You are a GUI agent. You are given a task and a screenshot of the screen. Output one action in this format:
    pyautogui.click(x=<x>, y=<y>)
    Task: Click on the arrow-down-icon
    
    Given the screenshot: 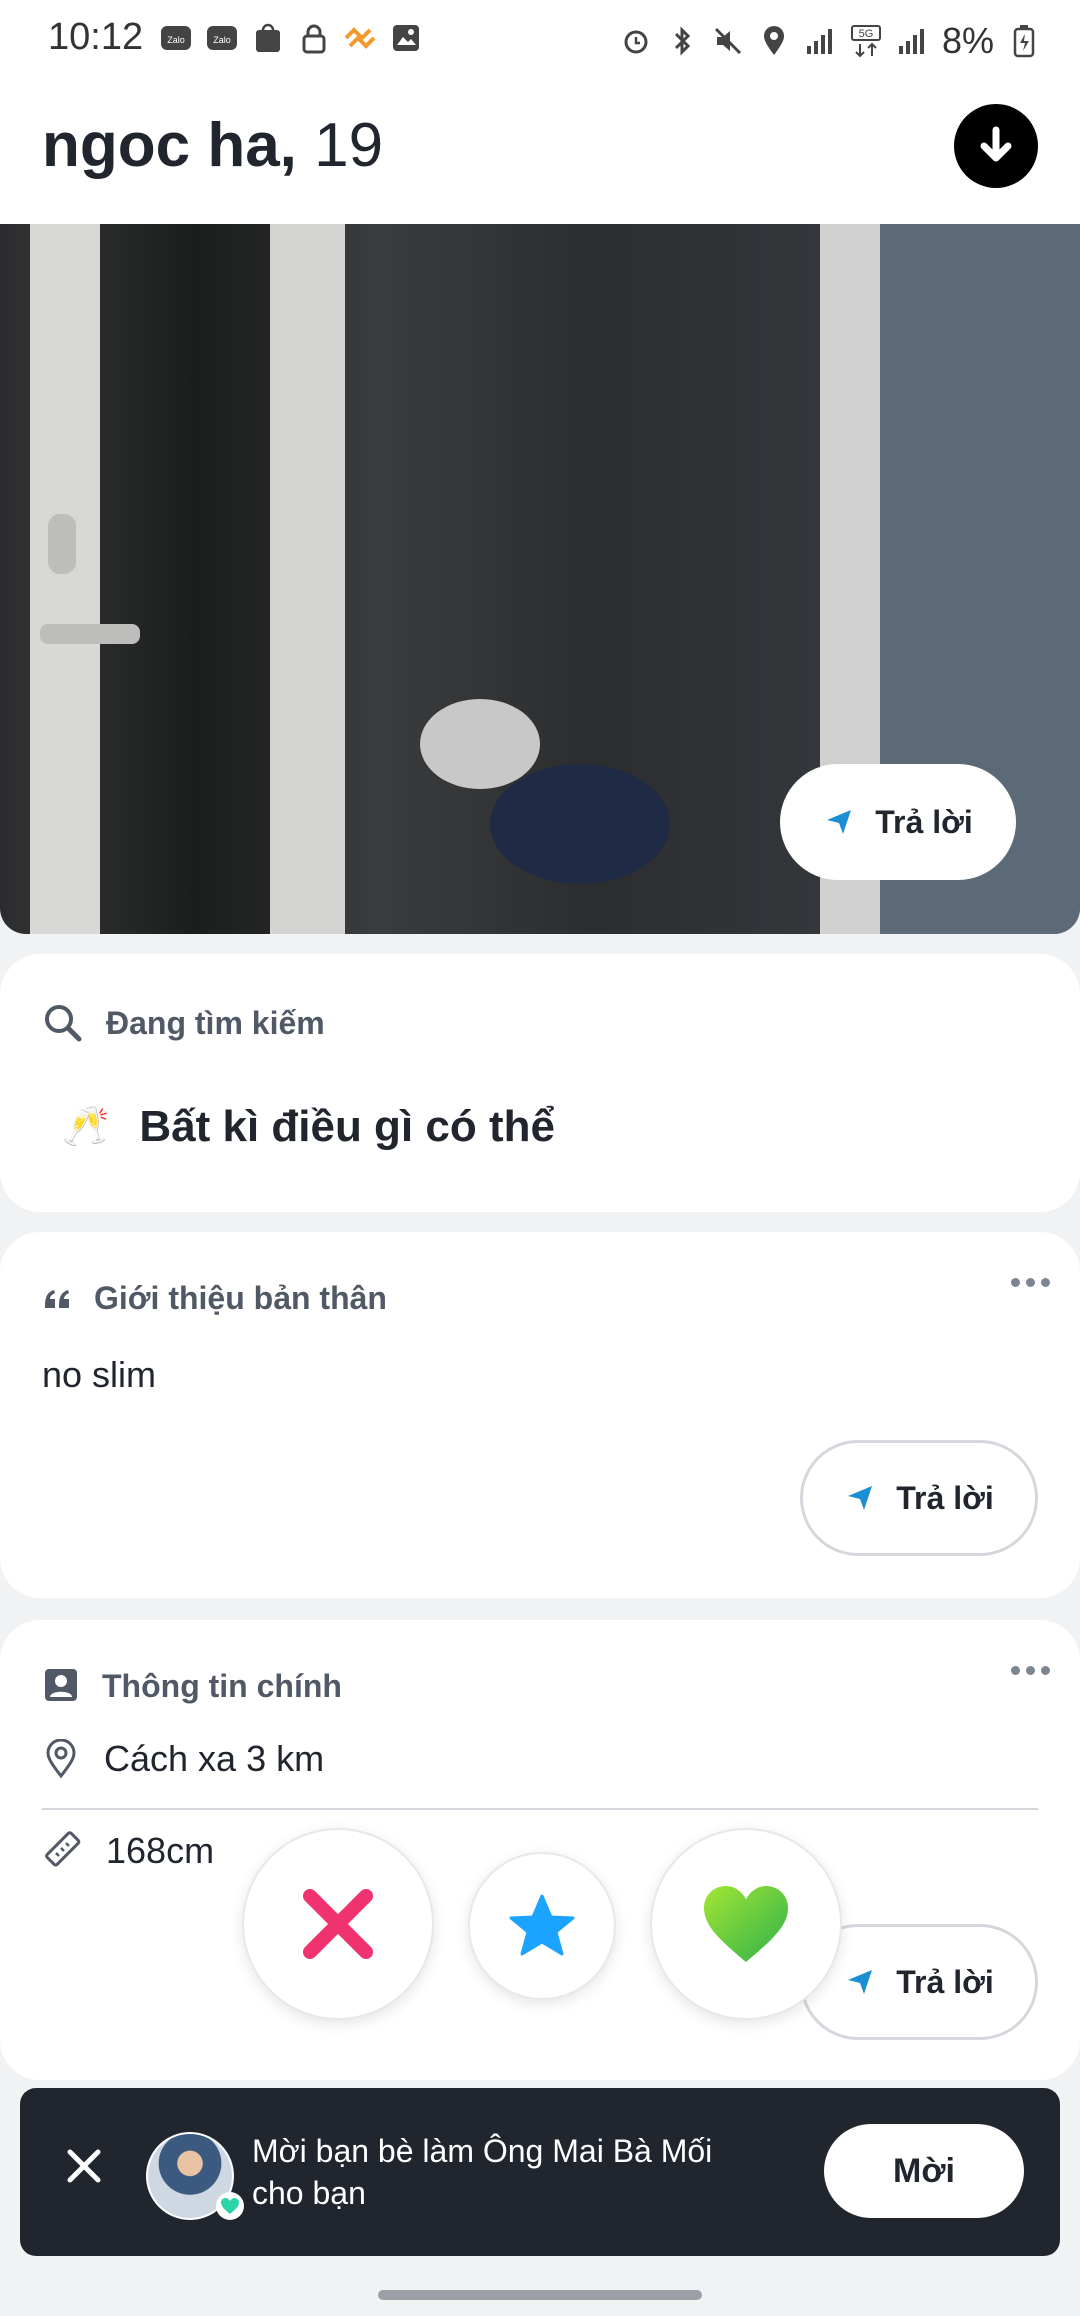 What is the action you would take?
    pyautogui.click(x=996, y=144)
    